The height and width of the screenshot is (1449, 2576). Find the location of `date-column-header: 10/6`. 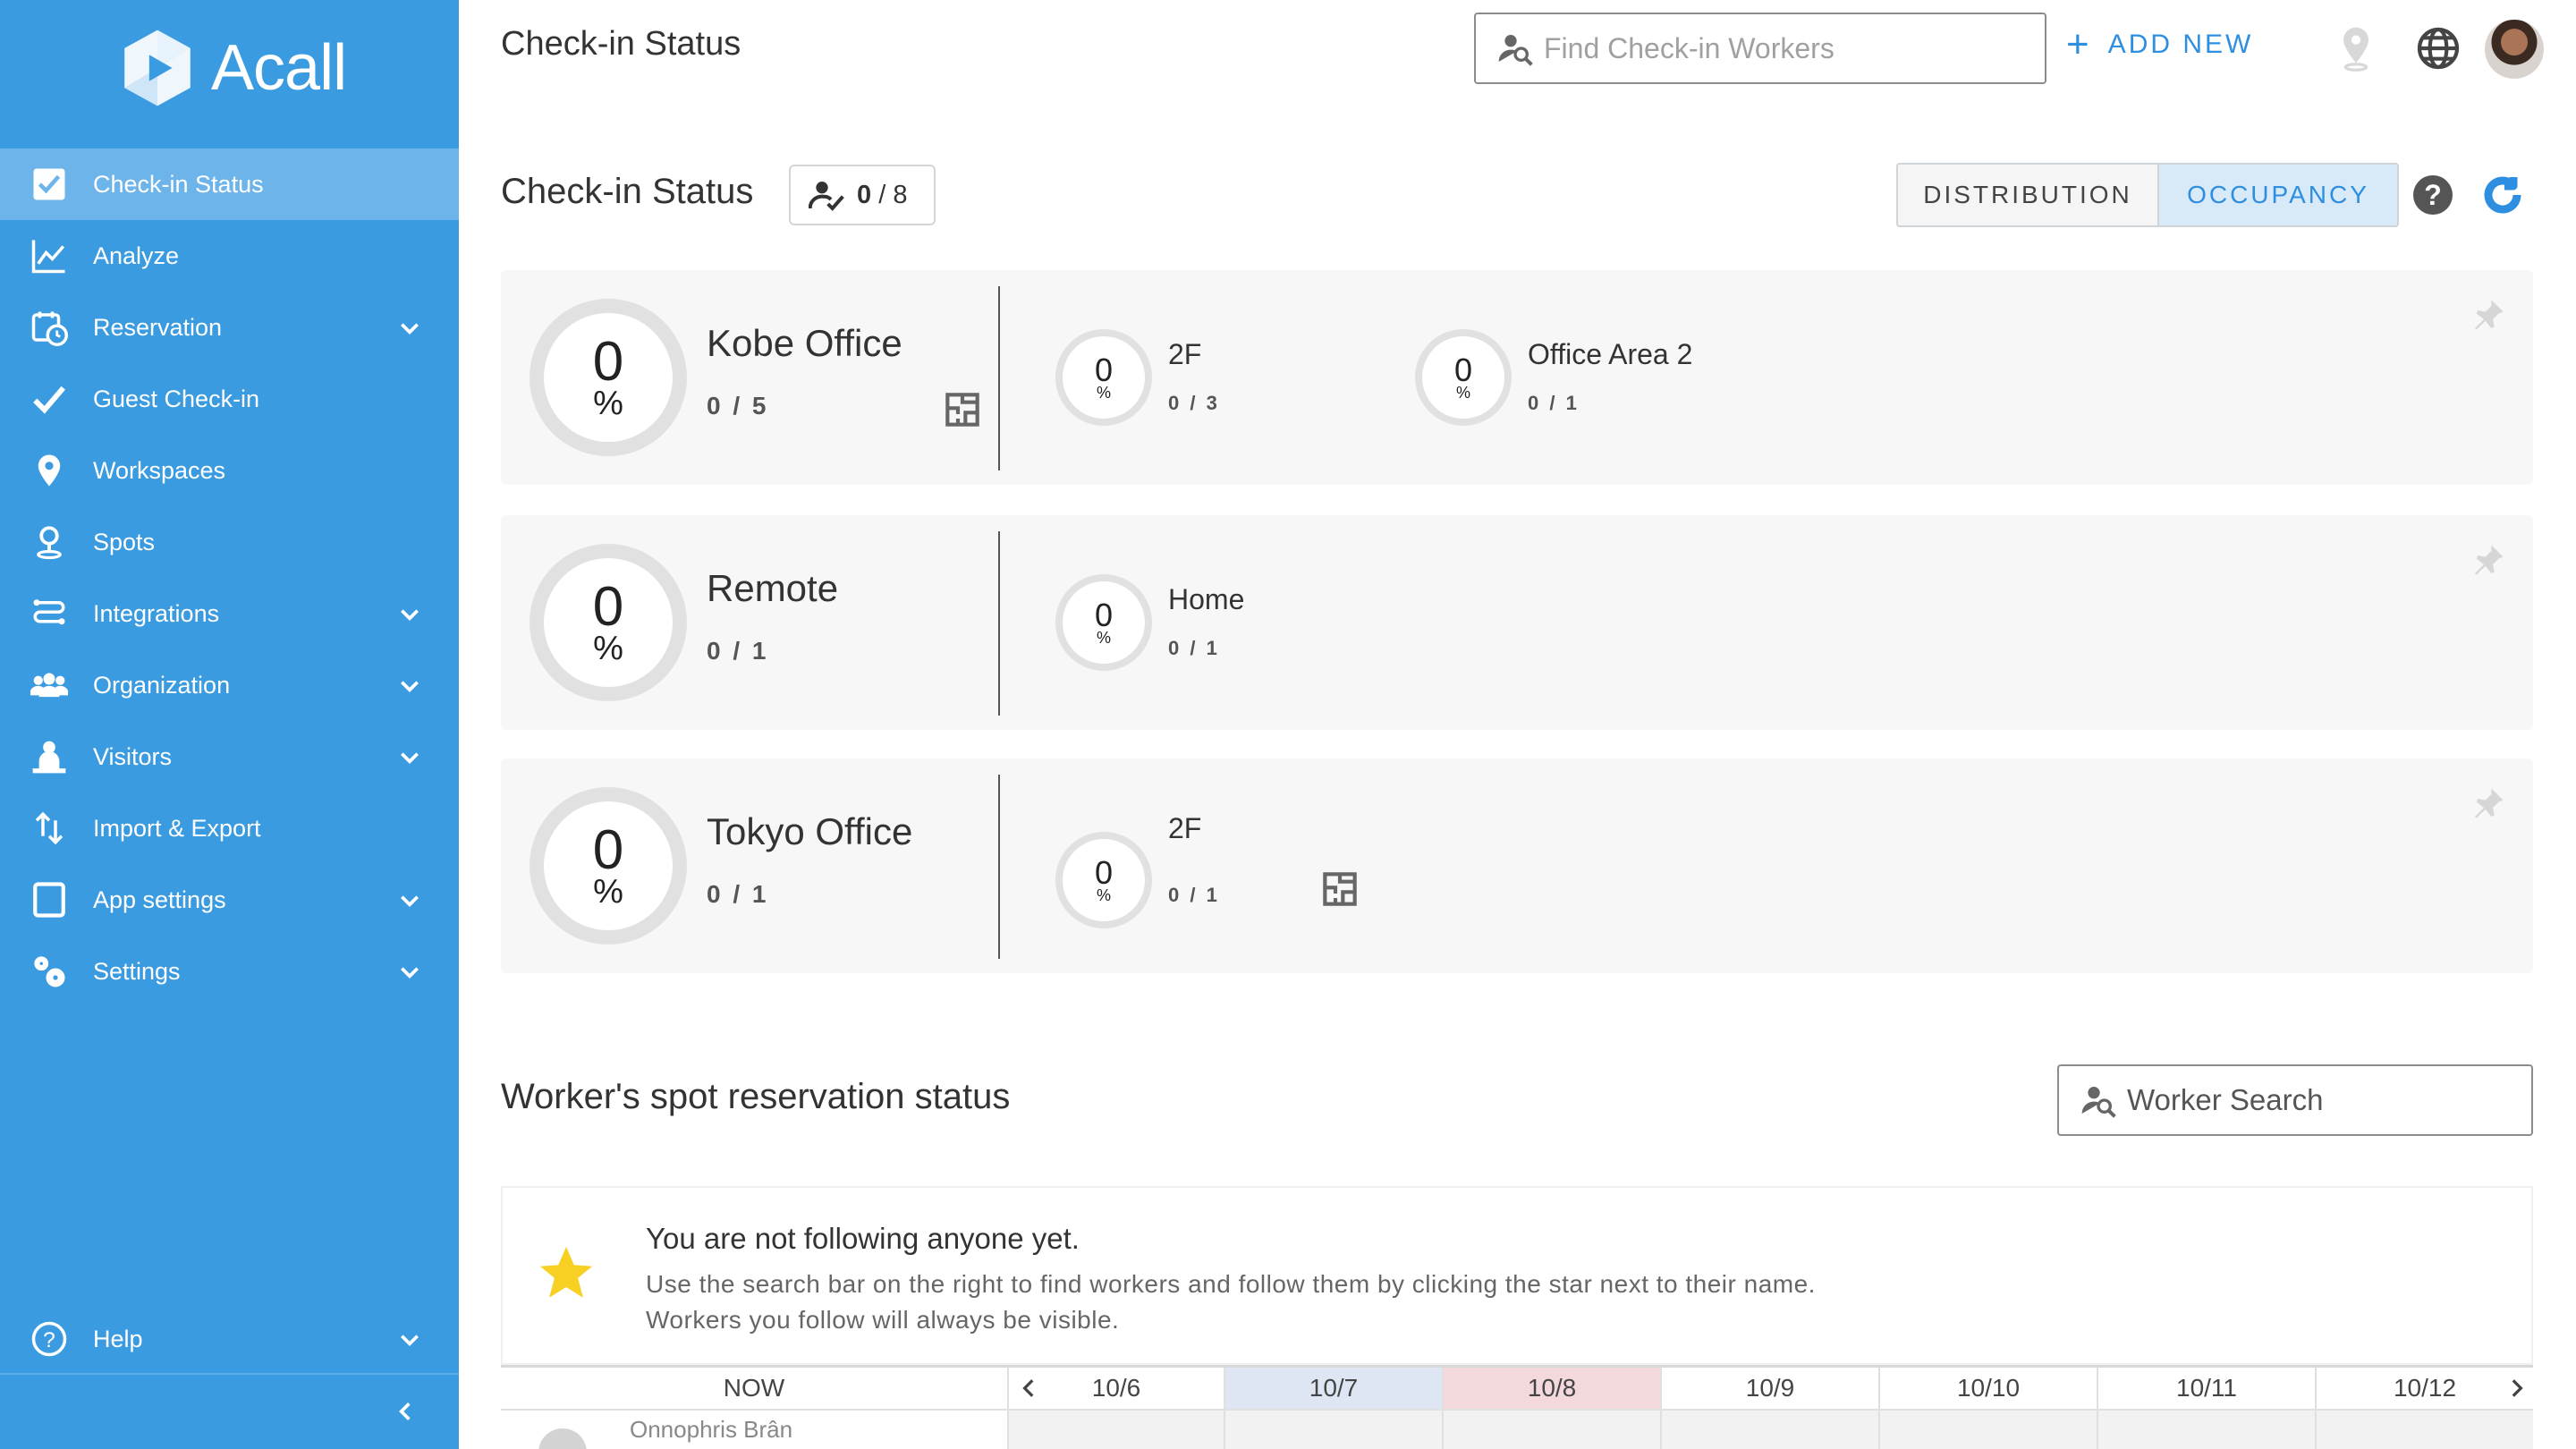

date-column-header: 10/6 is located at coordinates (1117, 1388).